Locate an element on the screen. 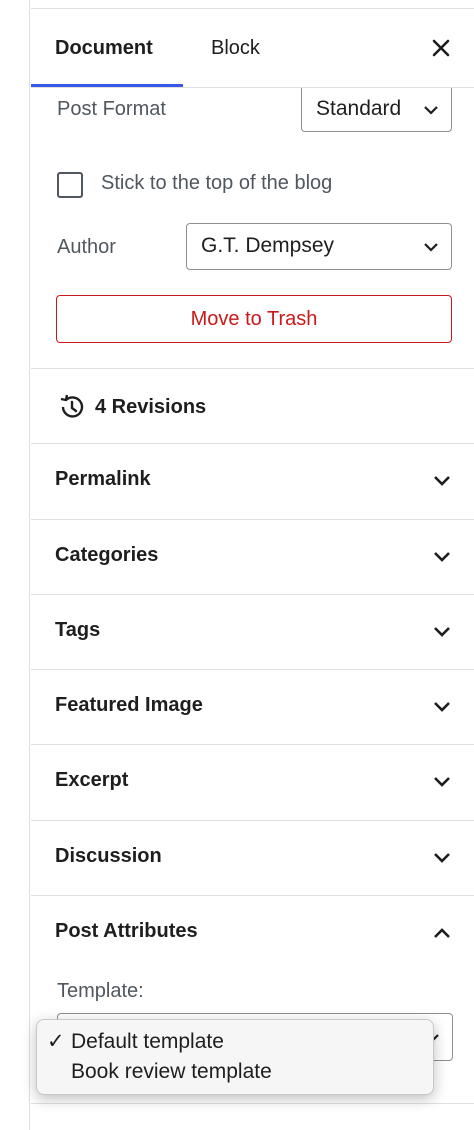  panel-title: Tags is located at coordinates (78, 630).